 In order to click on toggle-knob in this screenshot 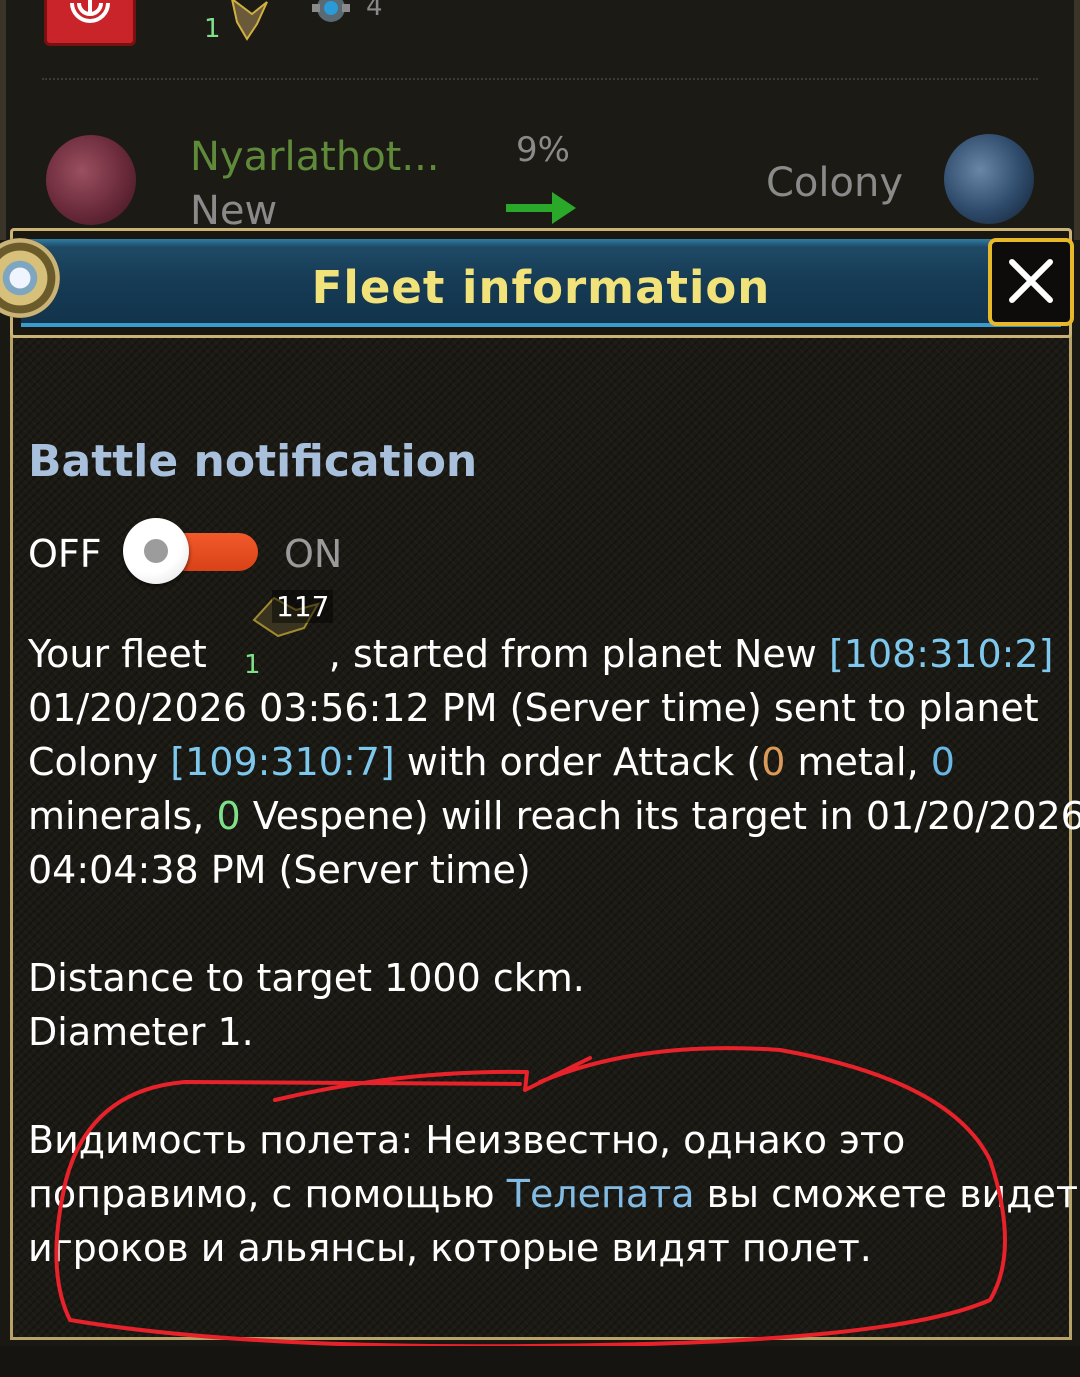, I will do `click(156, 551)`.